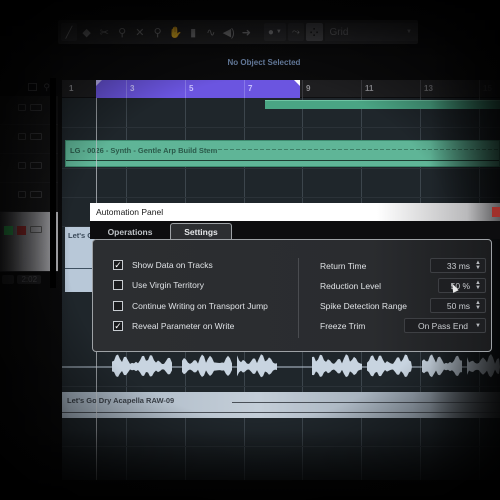 This screenshot has width=500, height=500. I want to click on ruler-bar-label: 3, so click(130, 89).